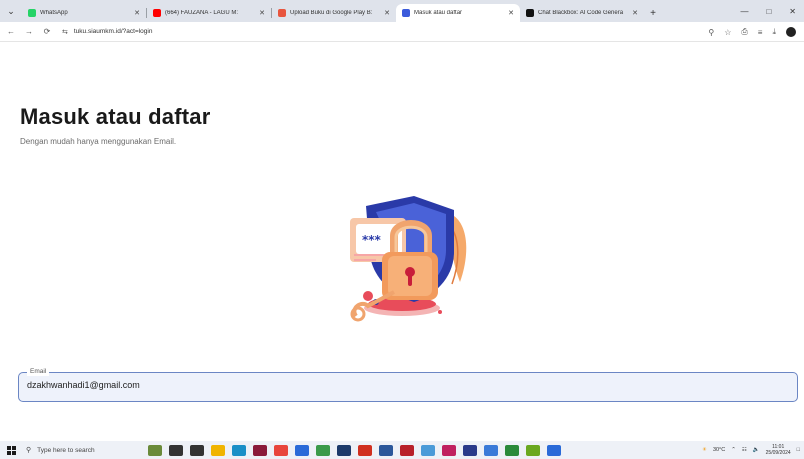 The height and width of the screenshot is (459, 804). What do you see at coordinates (756, 450) in the screenshot?
I see `volume-icon: 🔈` at bounding box center [756, 450].